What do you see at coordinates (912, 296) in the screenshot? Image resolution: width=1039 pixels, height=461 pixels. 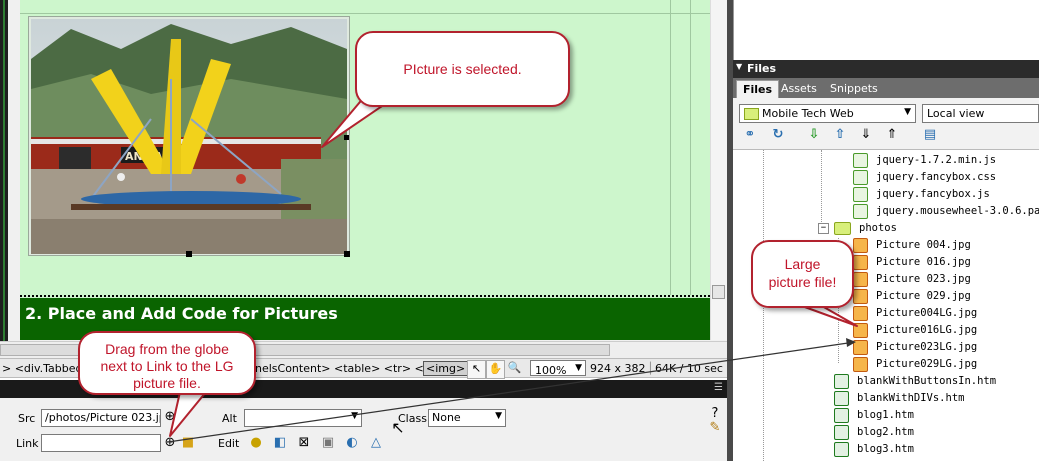 I see `file-item: Picture 029.jpg` at bounding box center [912, 296].